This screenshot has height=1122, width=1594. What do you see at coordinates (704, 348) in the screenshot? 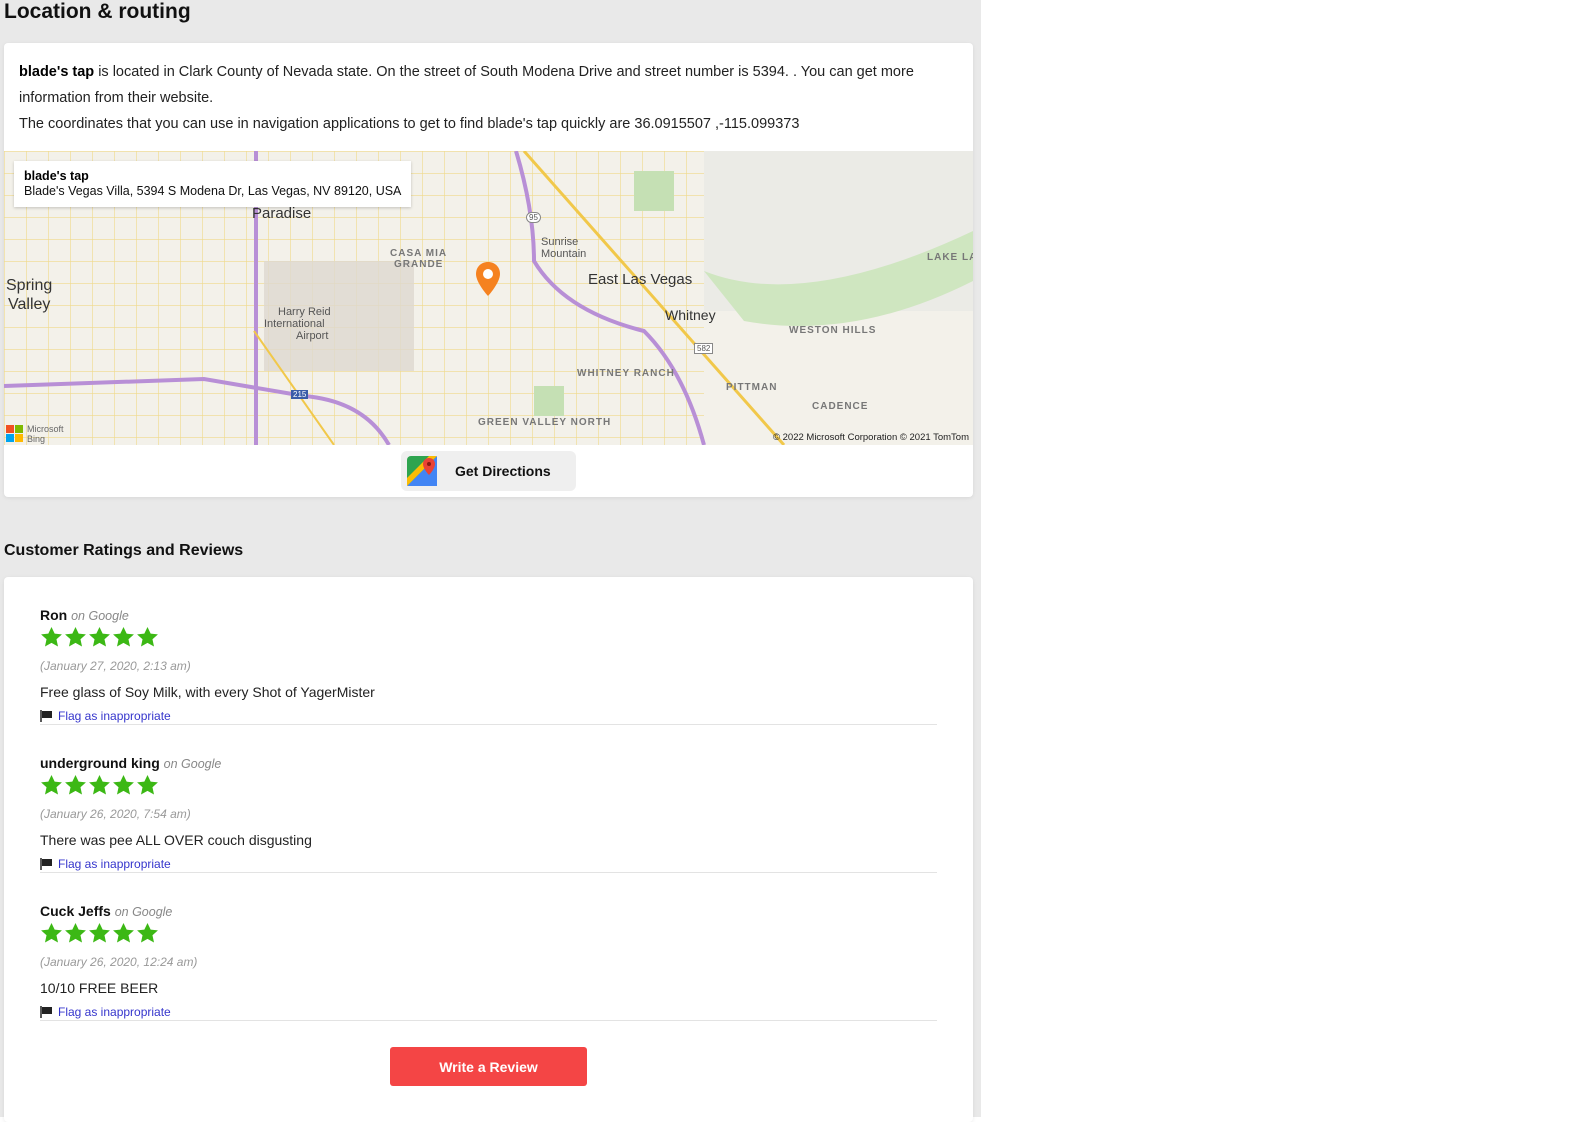
I see `highway-shield: 582` at bounding box center [704, 348].